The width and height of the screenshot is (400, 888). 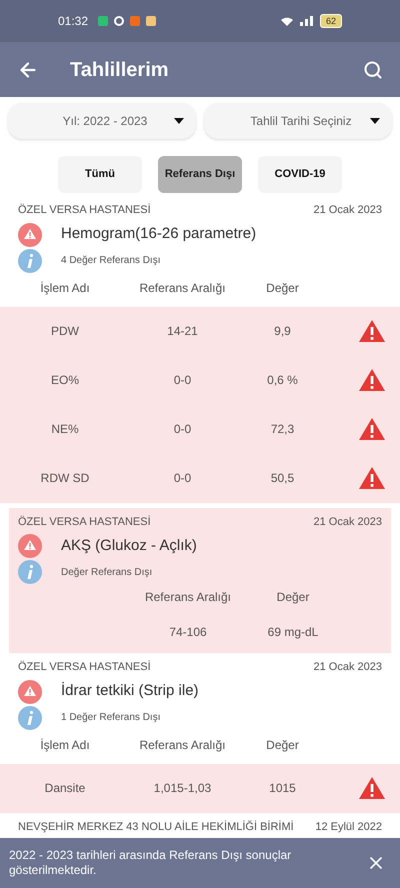 What do you see at coordinates (102, 121) in the screenshot?
I see `dropdown: Yıl: 2022 - 2023` at bounding box center [102, 121].